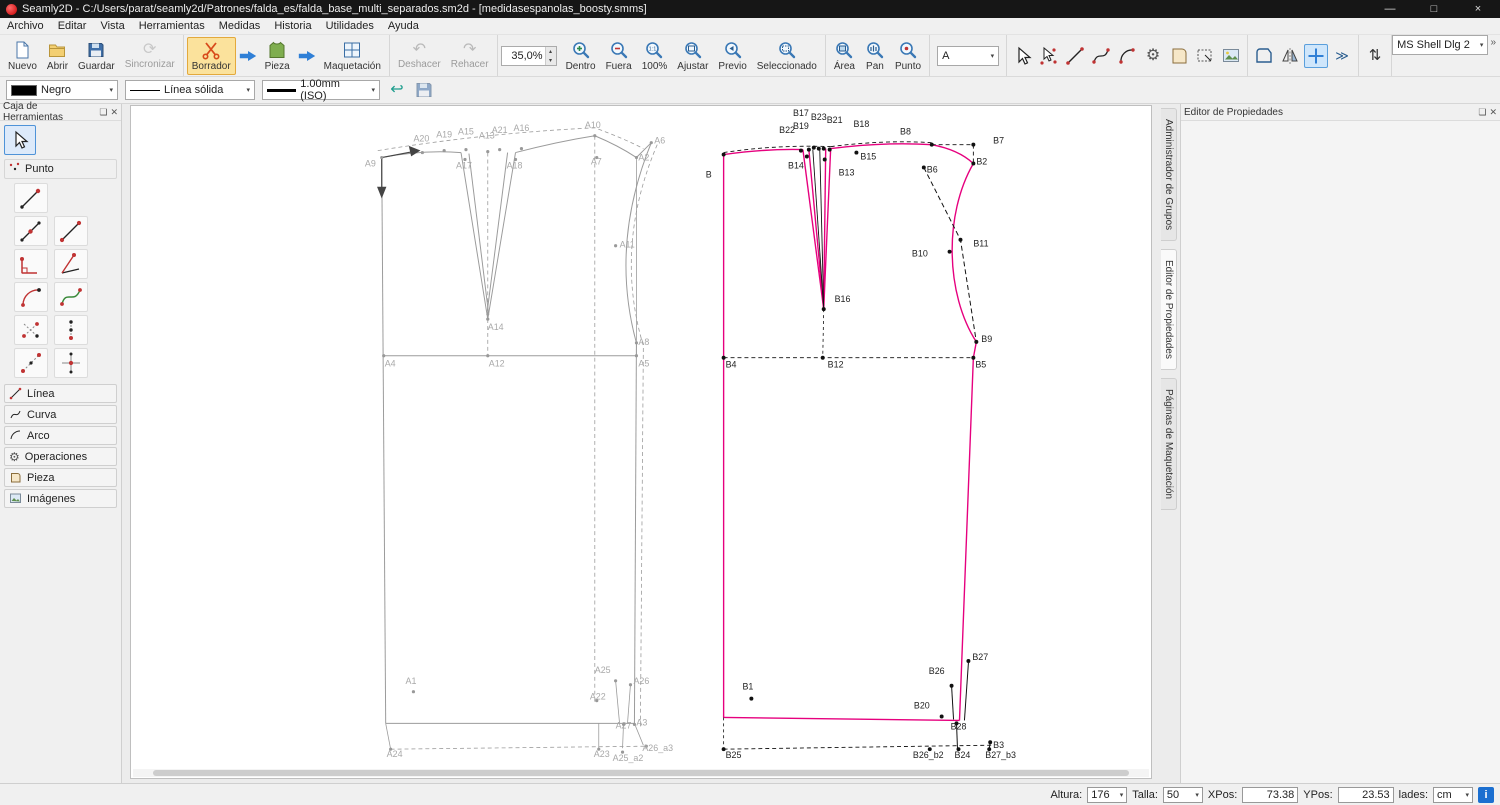  Describe the element at coordinates (292, 26) in the screenshot. I see `menu-historia: Historia` at that location.